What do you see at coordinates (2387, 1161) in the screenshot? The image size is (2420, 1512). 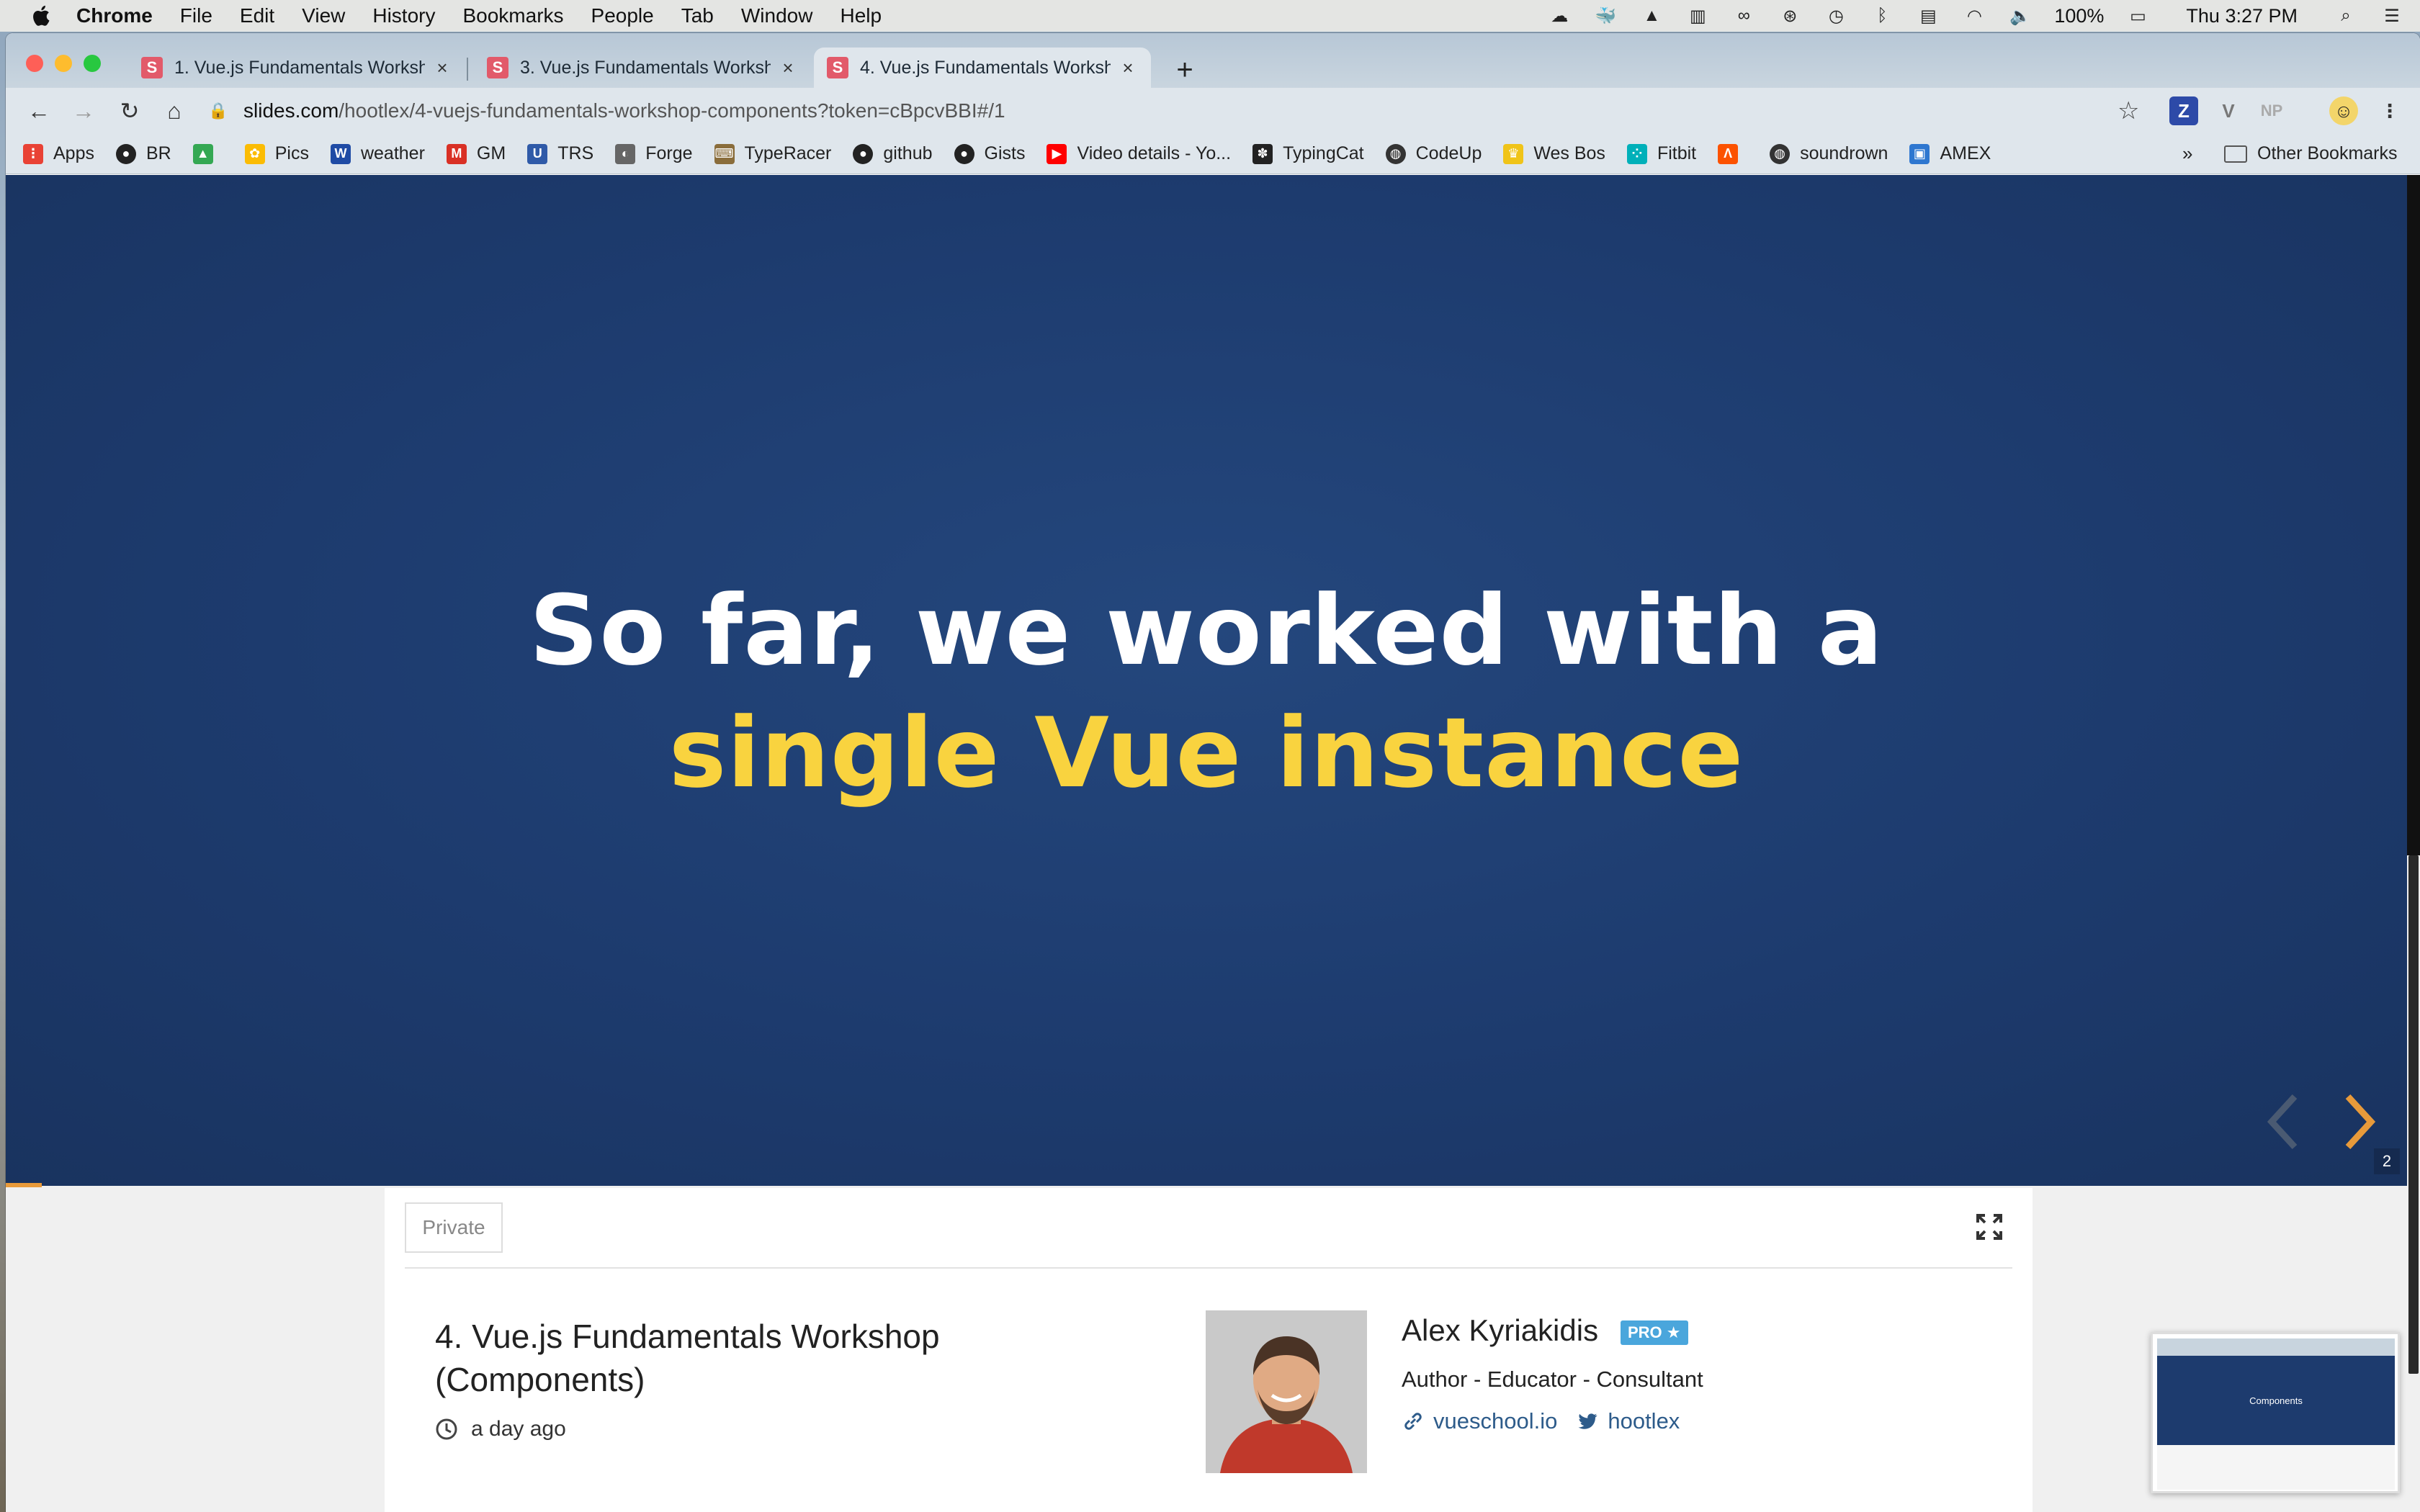 I see `slide-number: 2` at bounding box center [2387, 1161].